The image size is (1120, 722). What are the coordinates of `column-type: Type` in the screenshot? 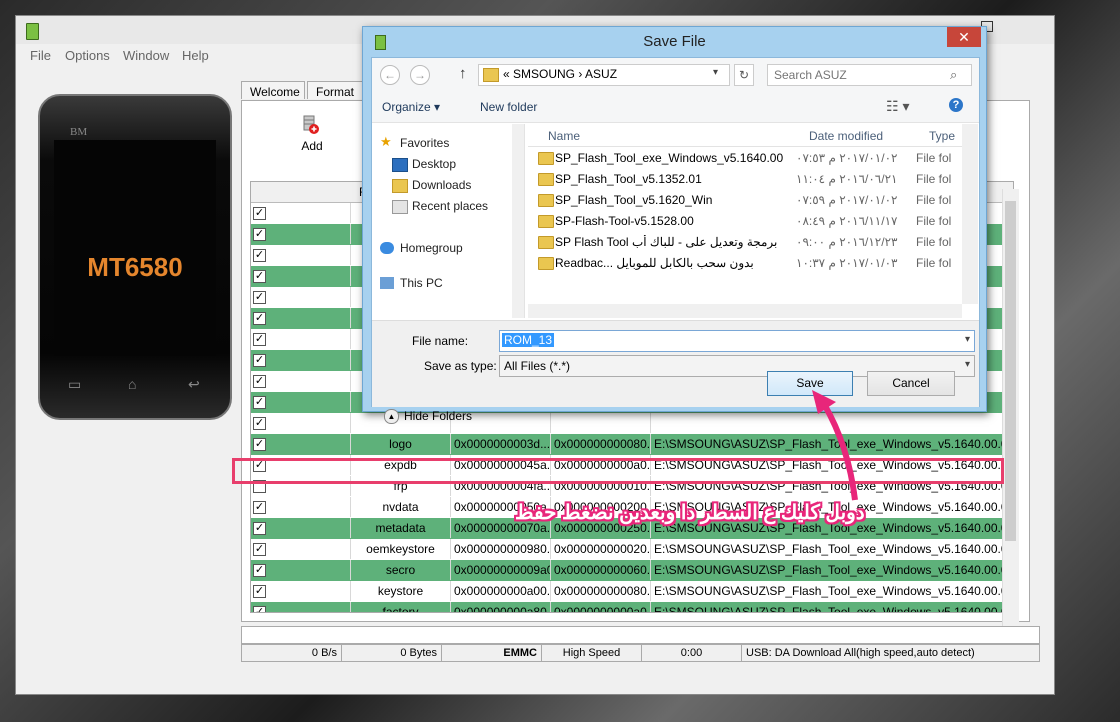 It's located at (942, 136).